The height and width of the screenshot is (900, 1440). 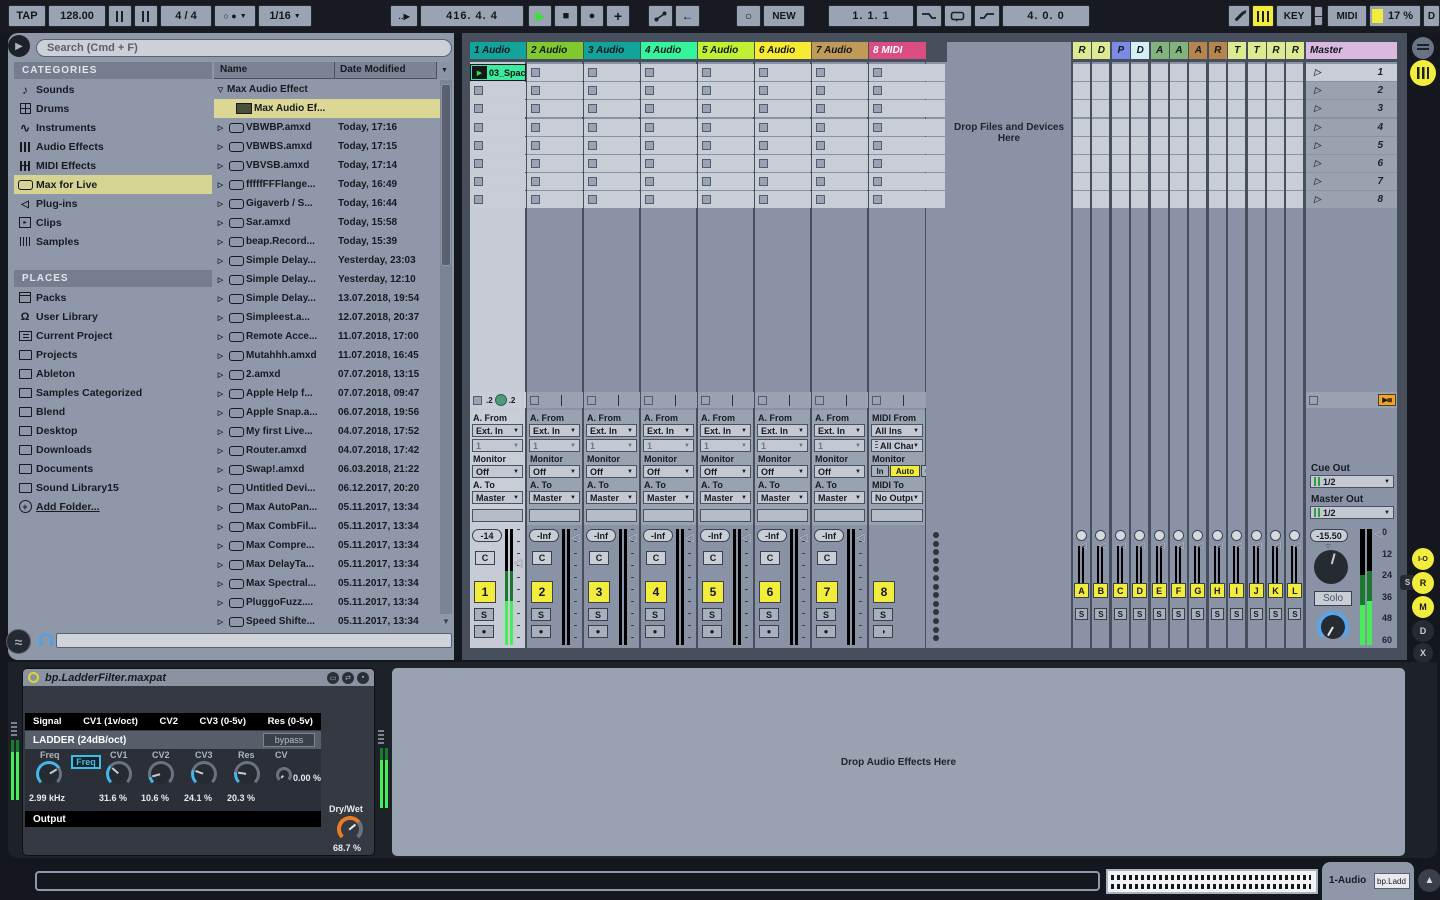 I want to click on file-row: ▷ fffffFFFlange... Today, 16:49, so click(x=327, y=184).